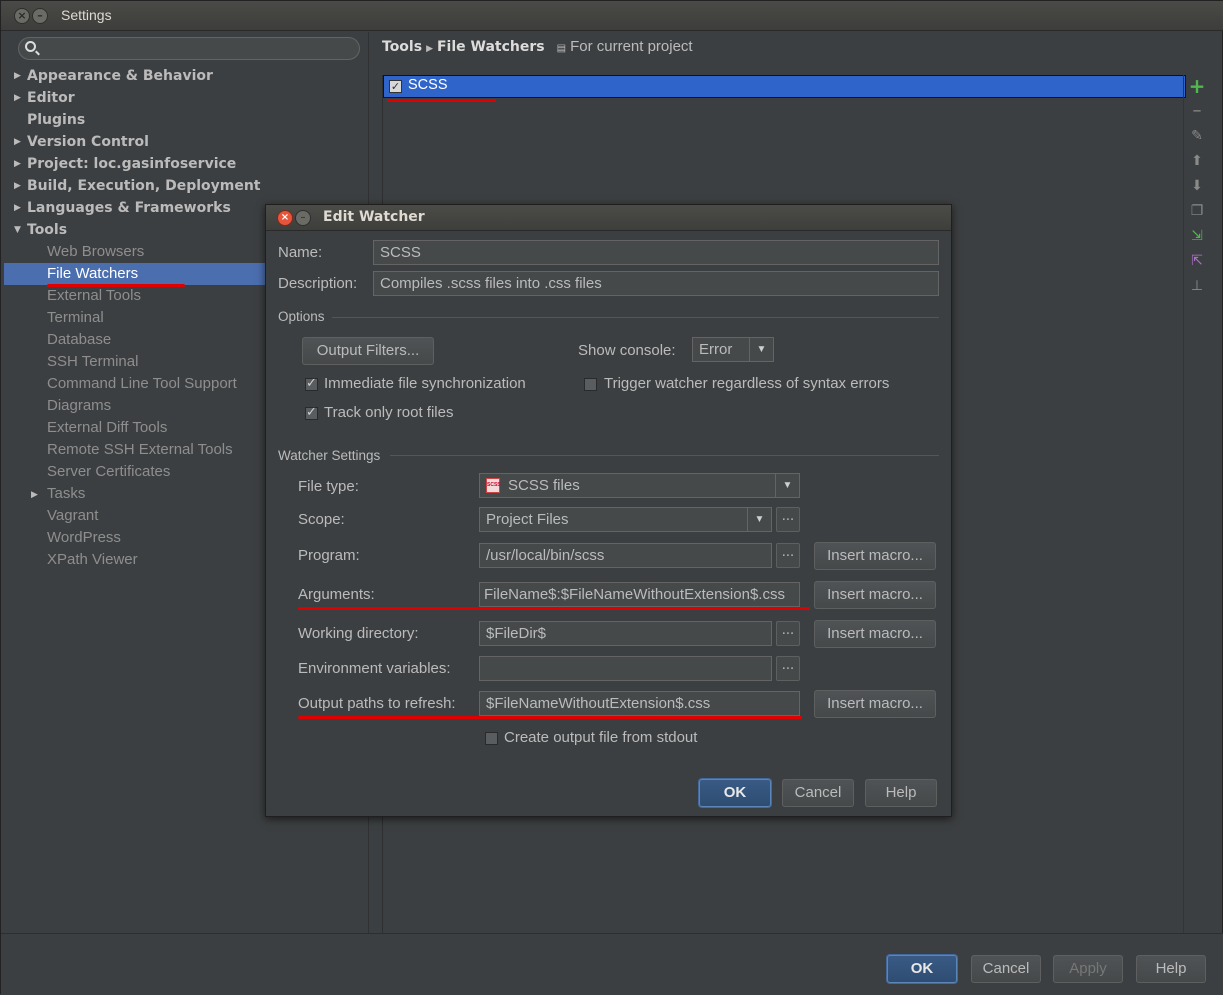 The height and width of the screenshot is (995, 1223). What do you see at coordinates (285, 218) in the screenshot?
I see `close-dialog-icon: ×` at bounding box center [285, 218].